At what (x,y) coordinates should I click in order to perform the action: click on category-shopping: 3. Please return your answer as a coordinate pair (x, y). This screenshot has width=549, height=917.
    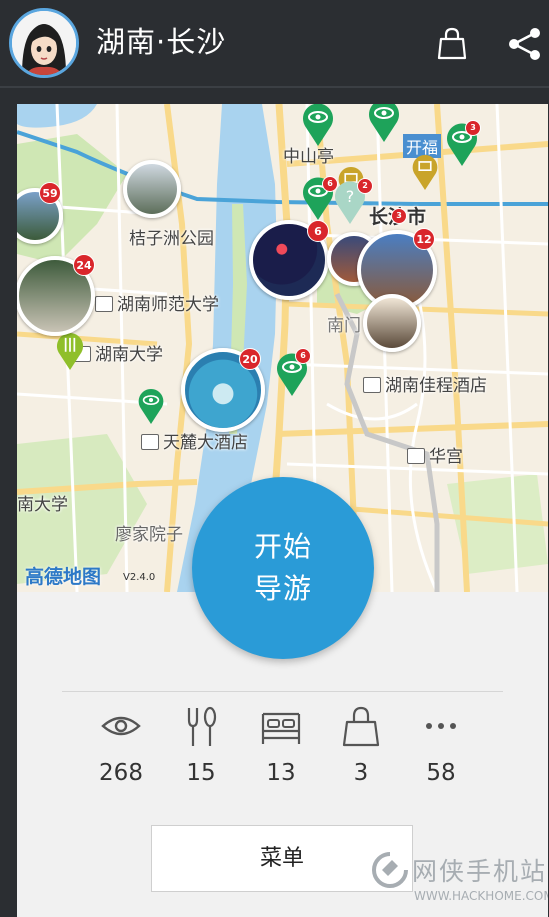
    Looking at the image, I should click on (361, 745).